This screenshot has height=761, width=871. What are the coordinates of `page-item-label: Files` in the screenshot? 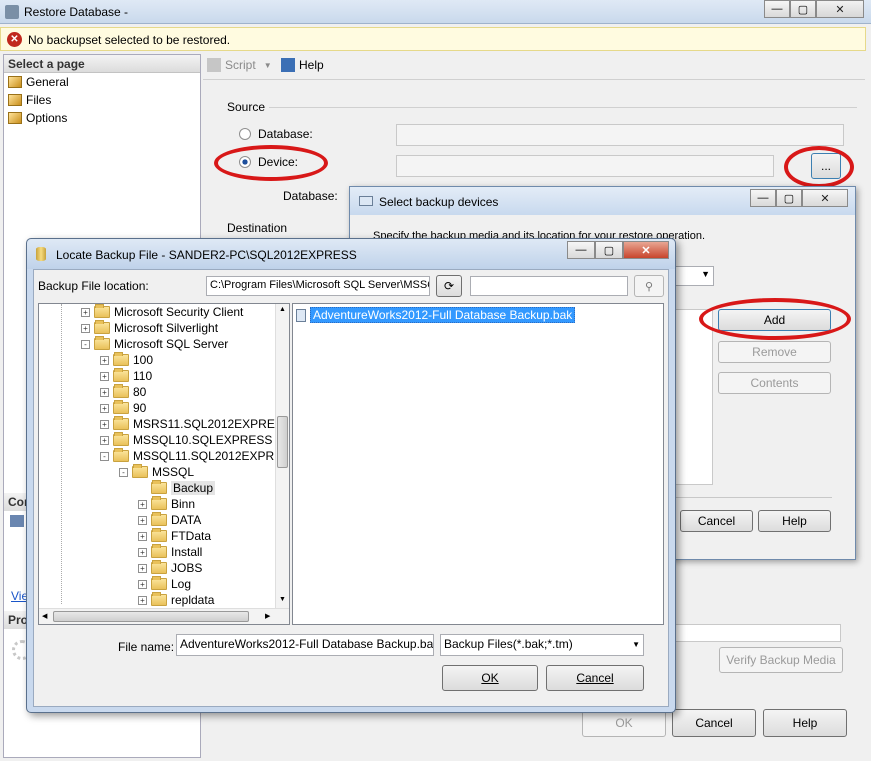 It's located at (38, 100).